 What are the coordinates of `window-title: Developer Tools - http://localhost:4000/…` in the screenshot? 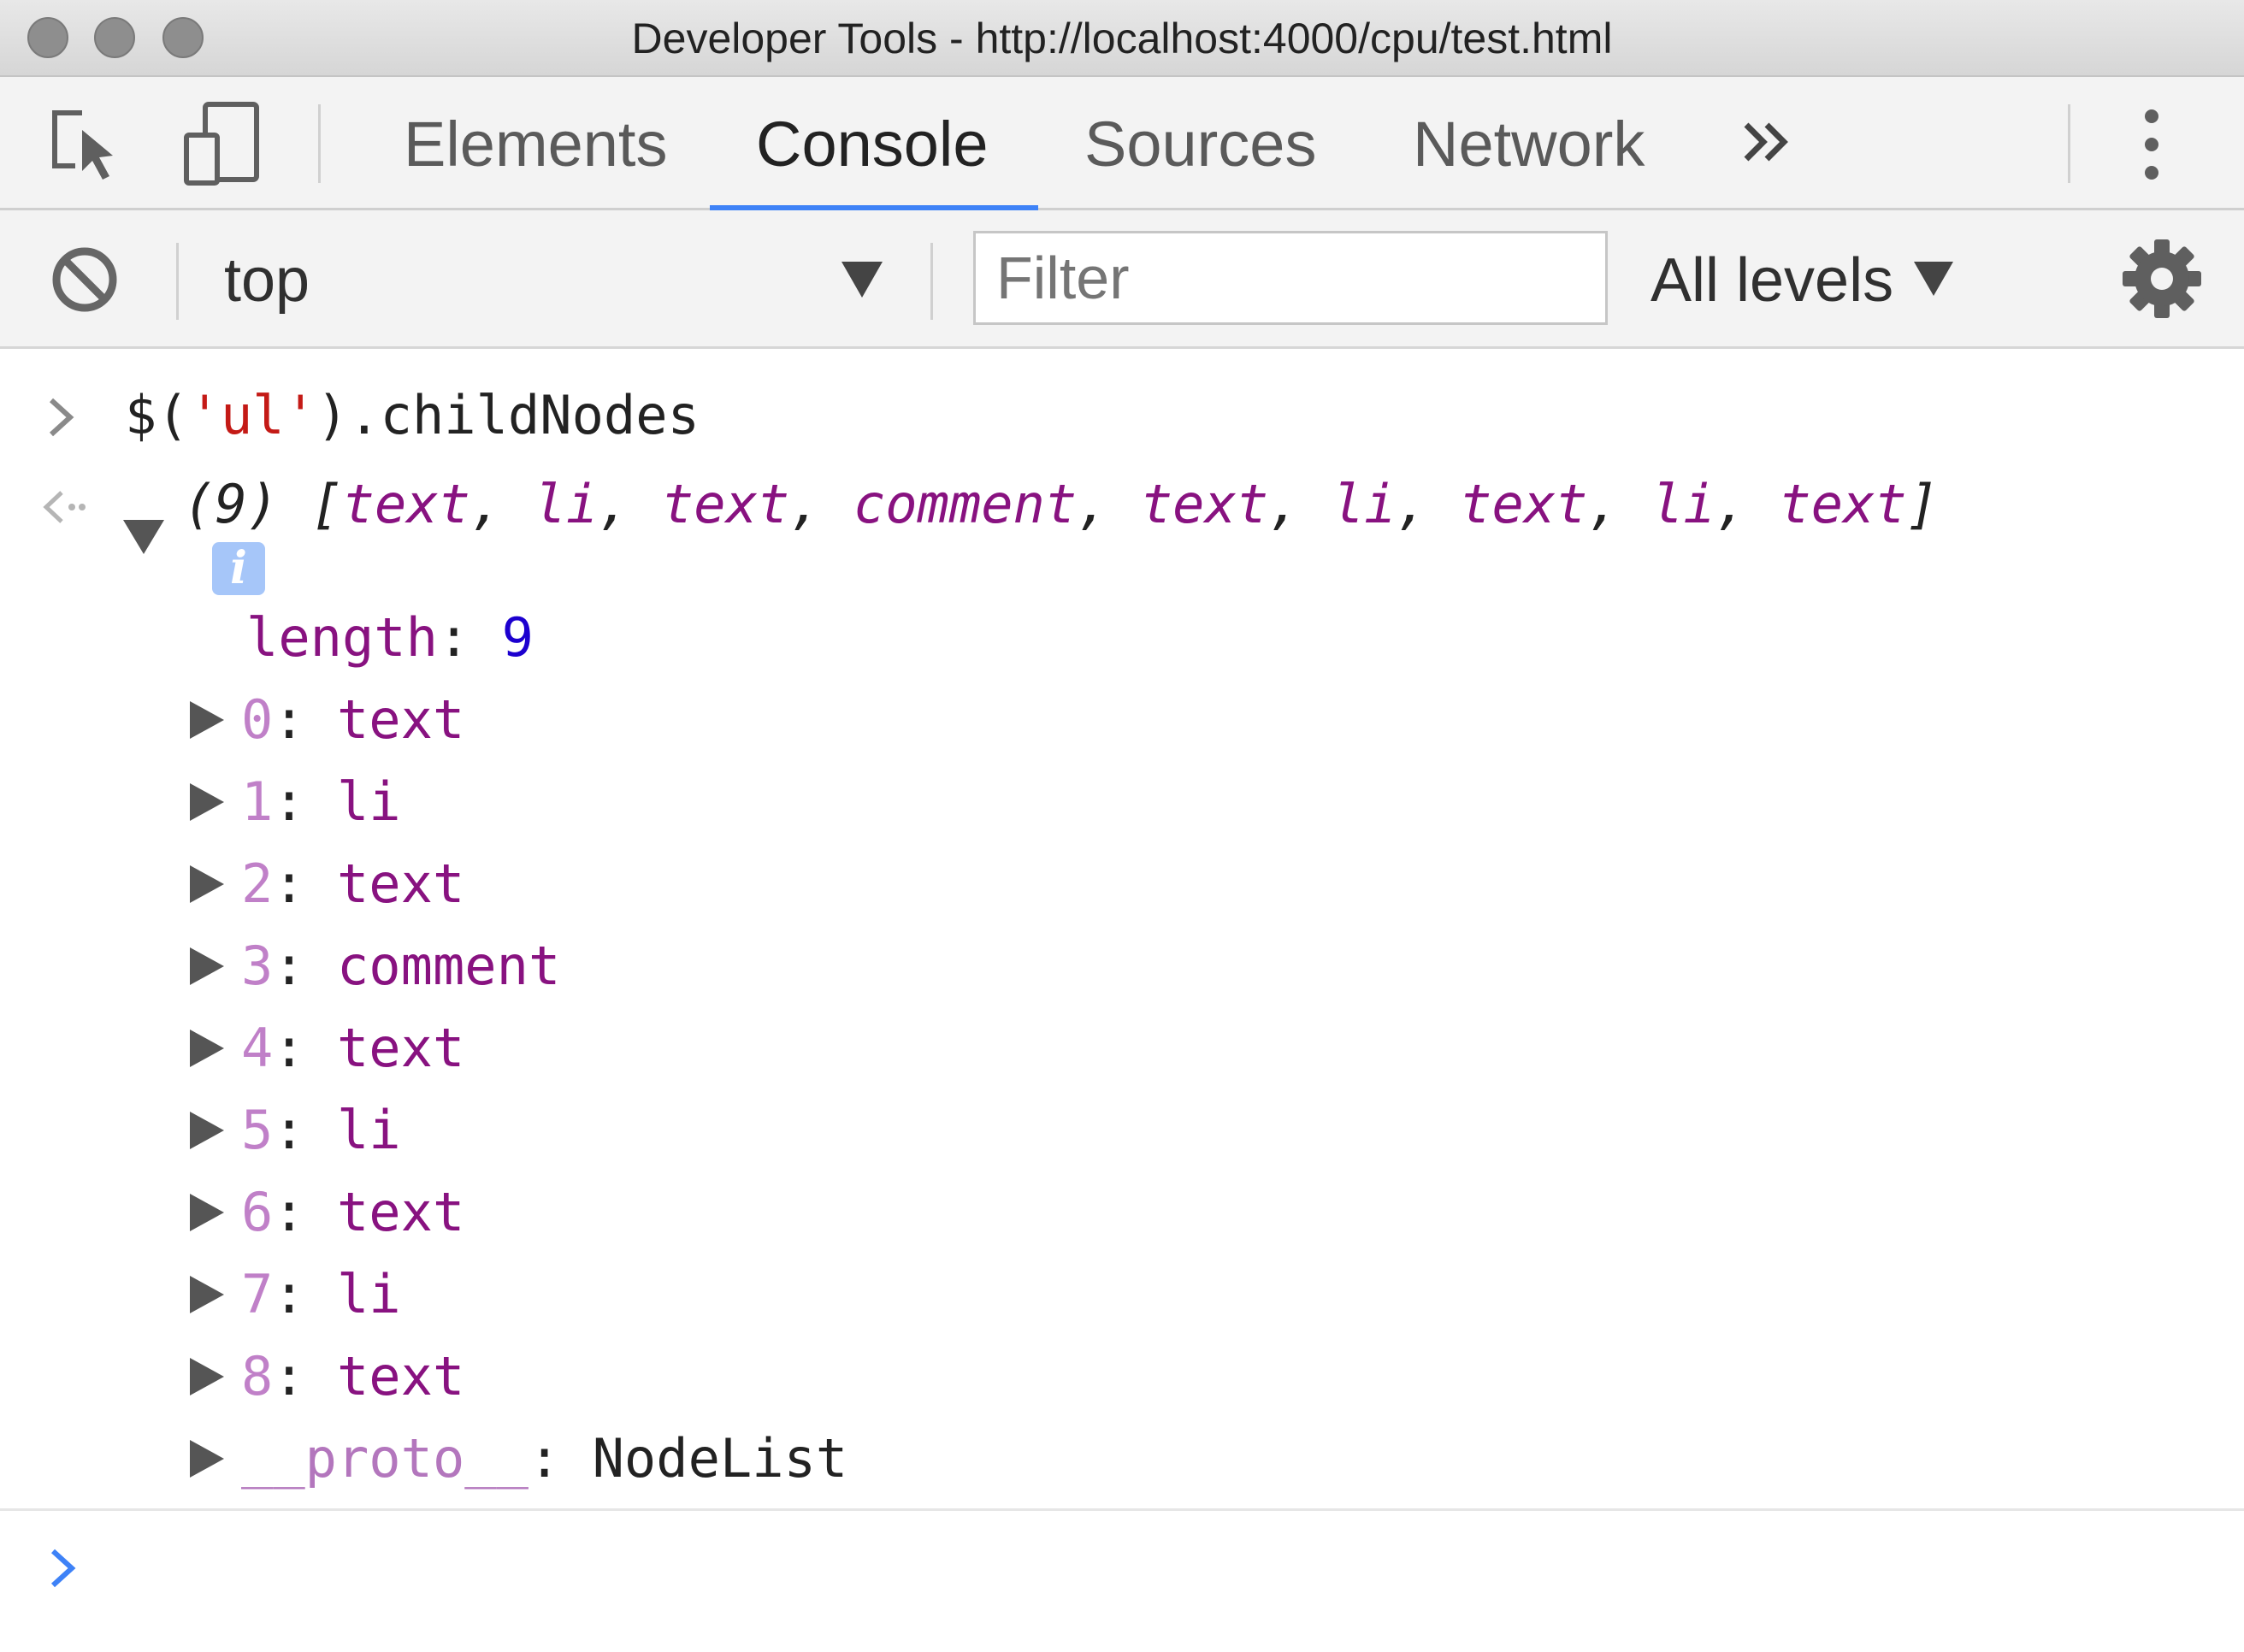 It's located at (1122, 38).